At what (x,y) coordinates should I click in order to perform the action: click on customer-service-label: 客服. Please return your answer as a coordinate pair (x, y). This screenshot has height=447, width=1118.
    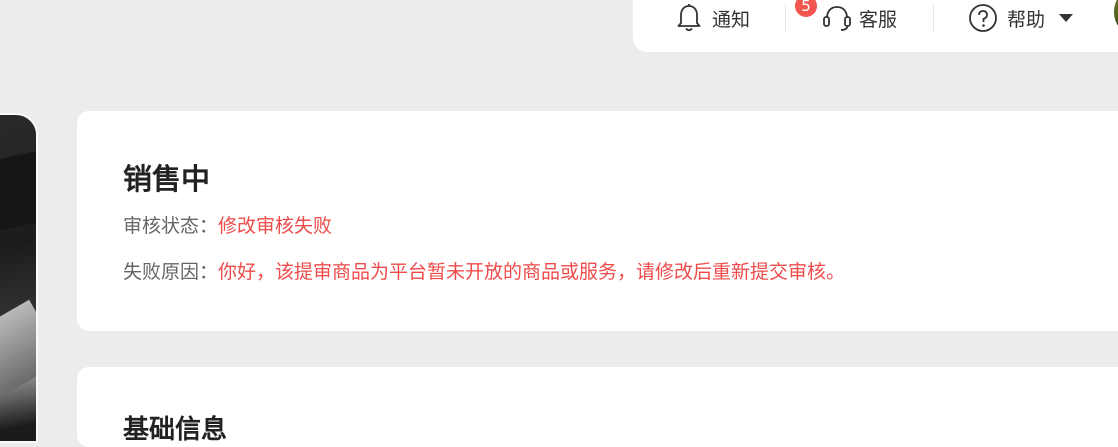
    Looking at the image, I should click on (878, 19).